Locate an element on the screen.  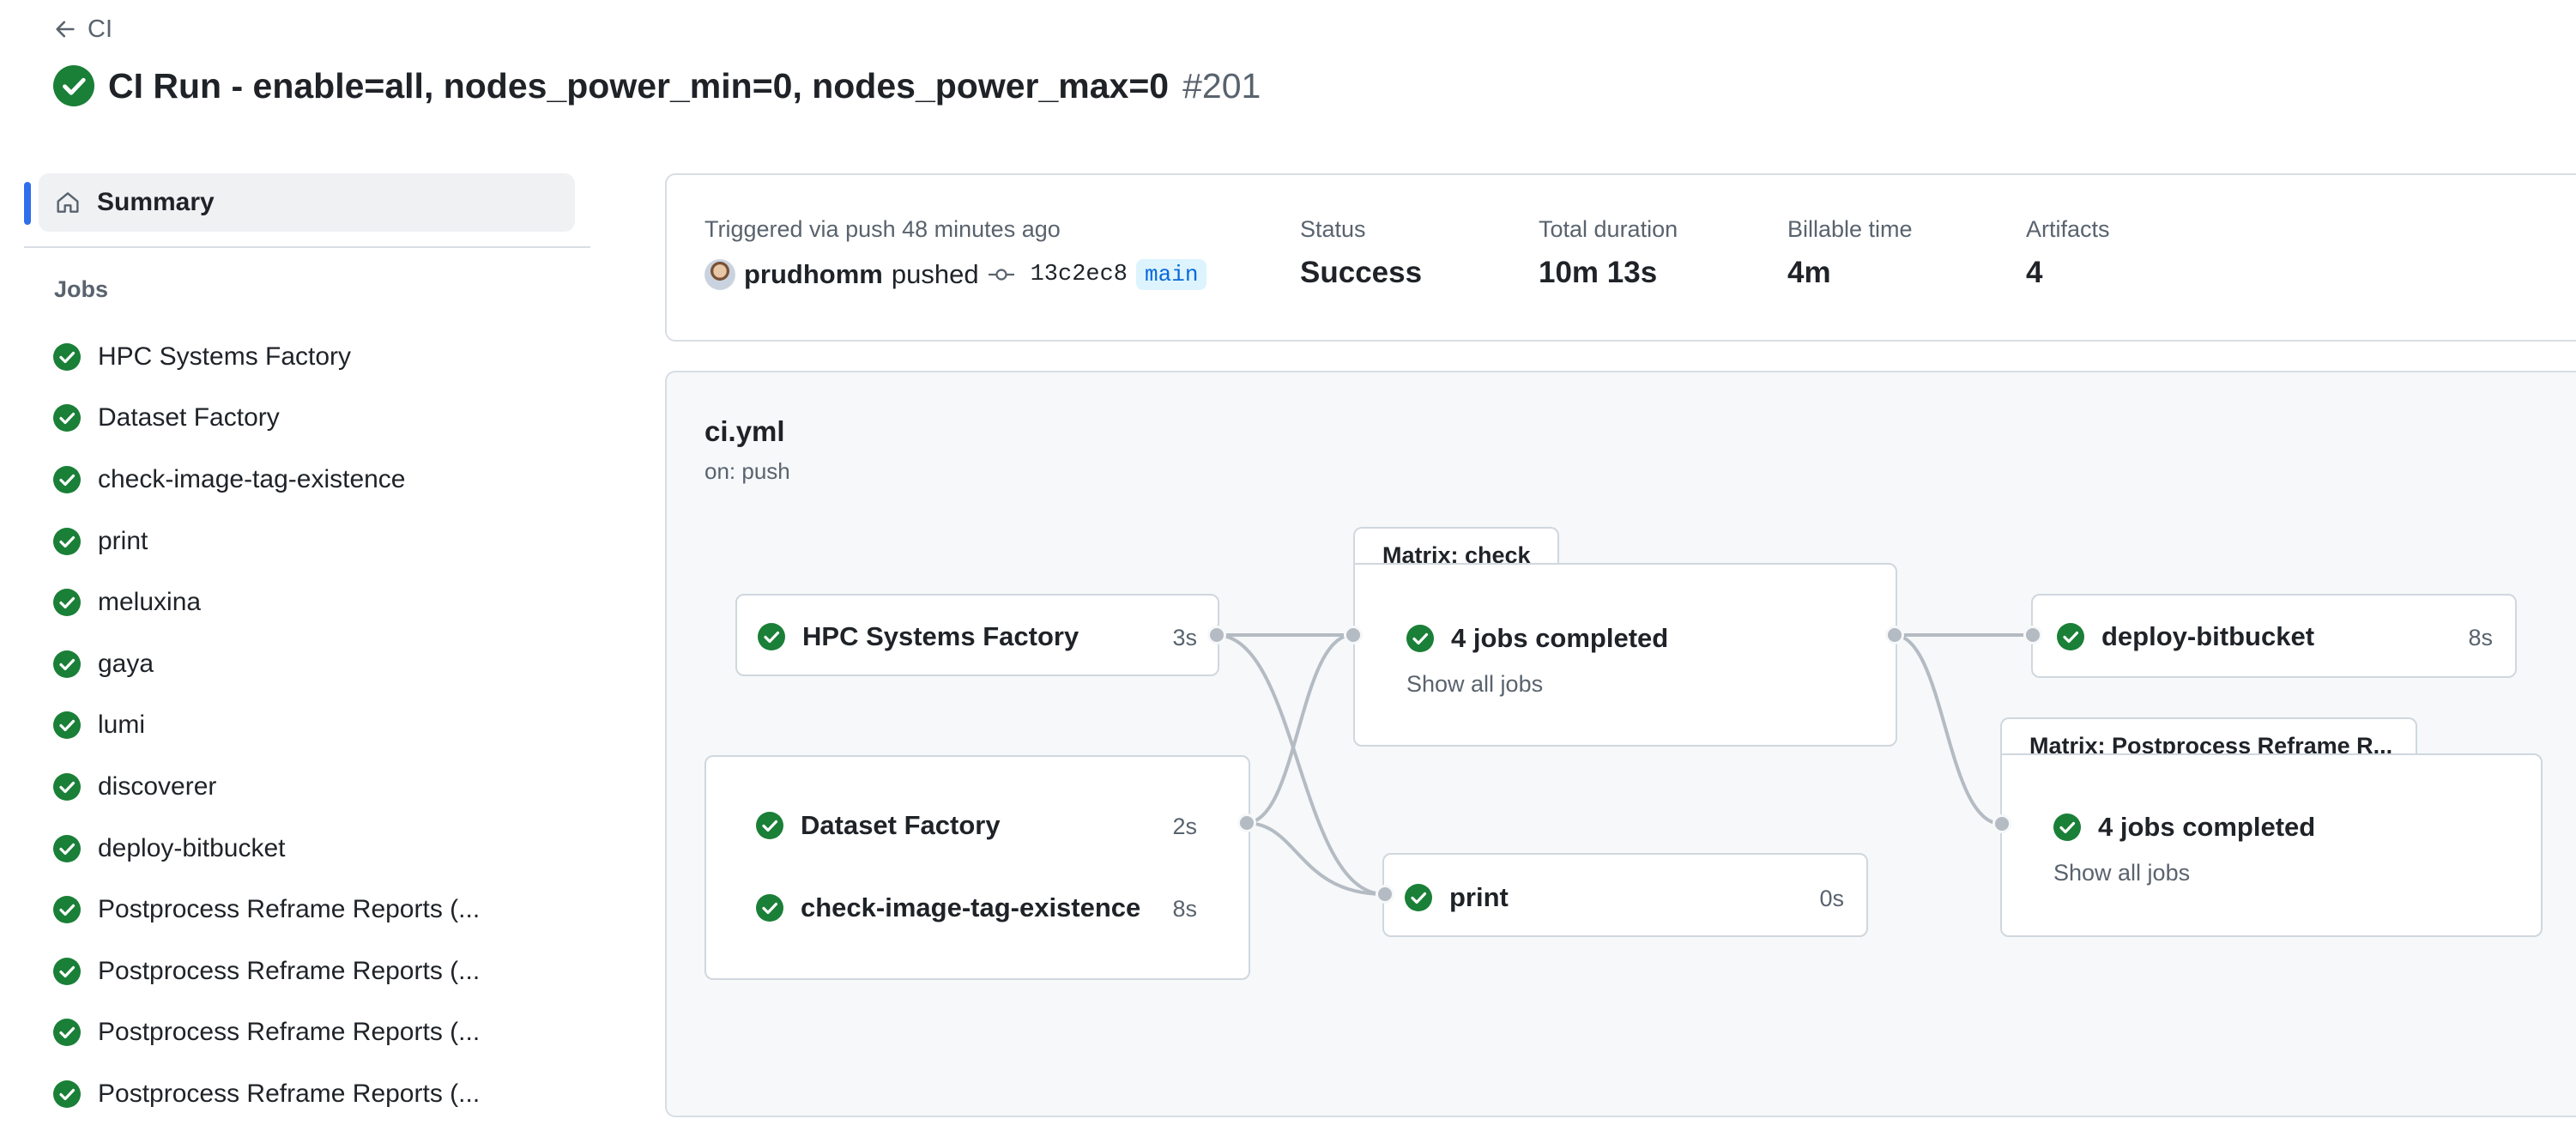
divider is located at coordinates (307, 247).